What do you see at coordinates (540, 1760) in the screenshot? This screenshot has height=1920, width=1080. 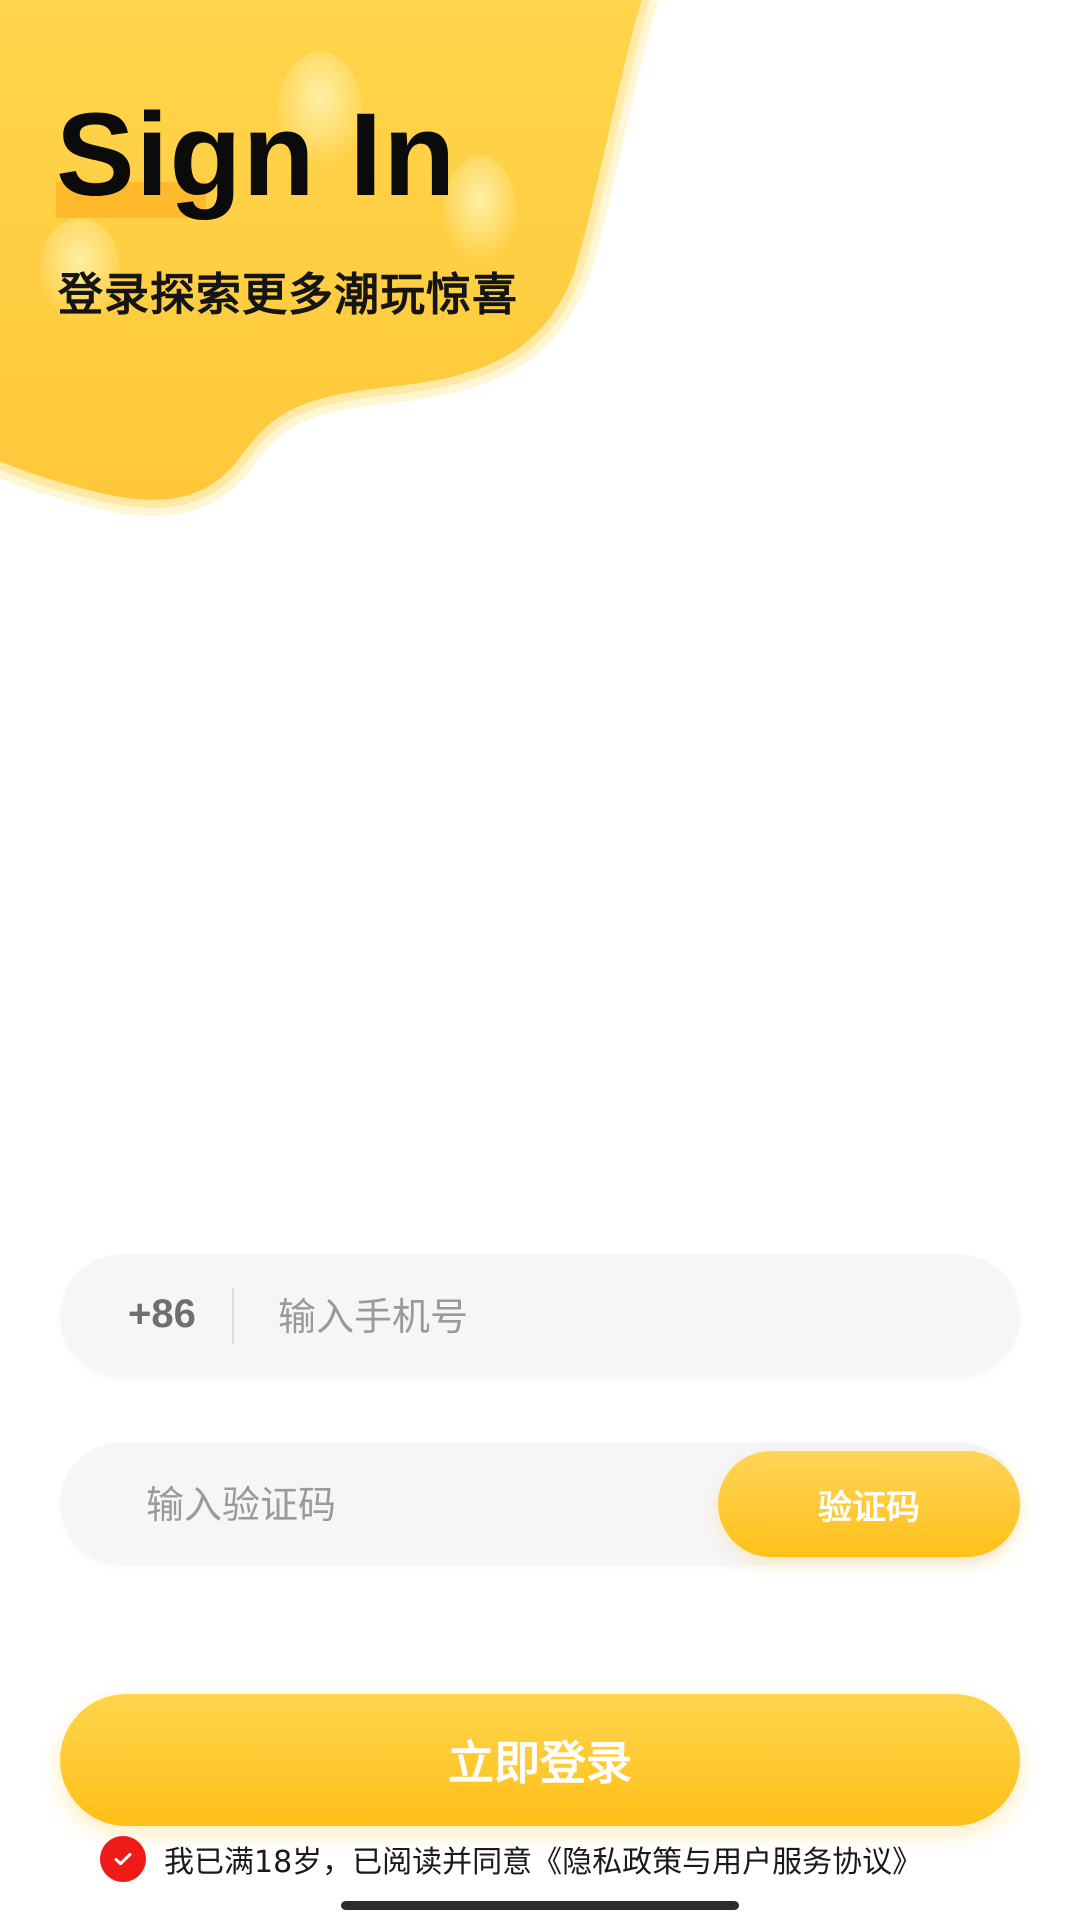 I see `login-button: 立即登录` at bounding box center [540, 1760].